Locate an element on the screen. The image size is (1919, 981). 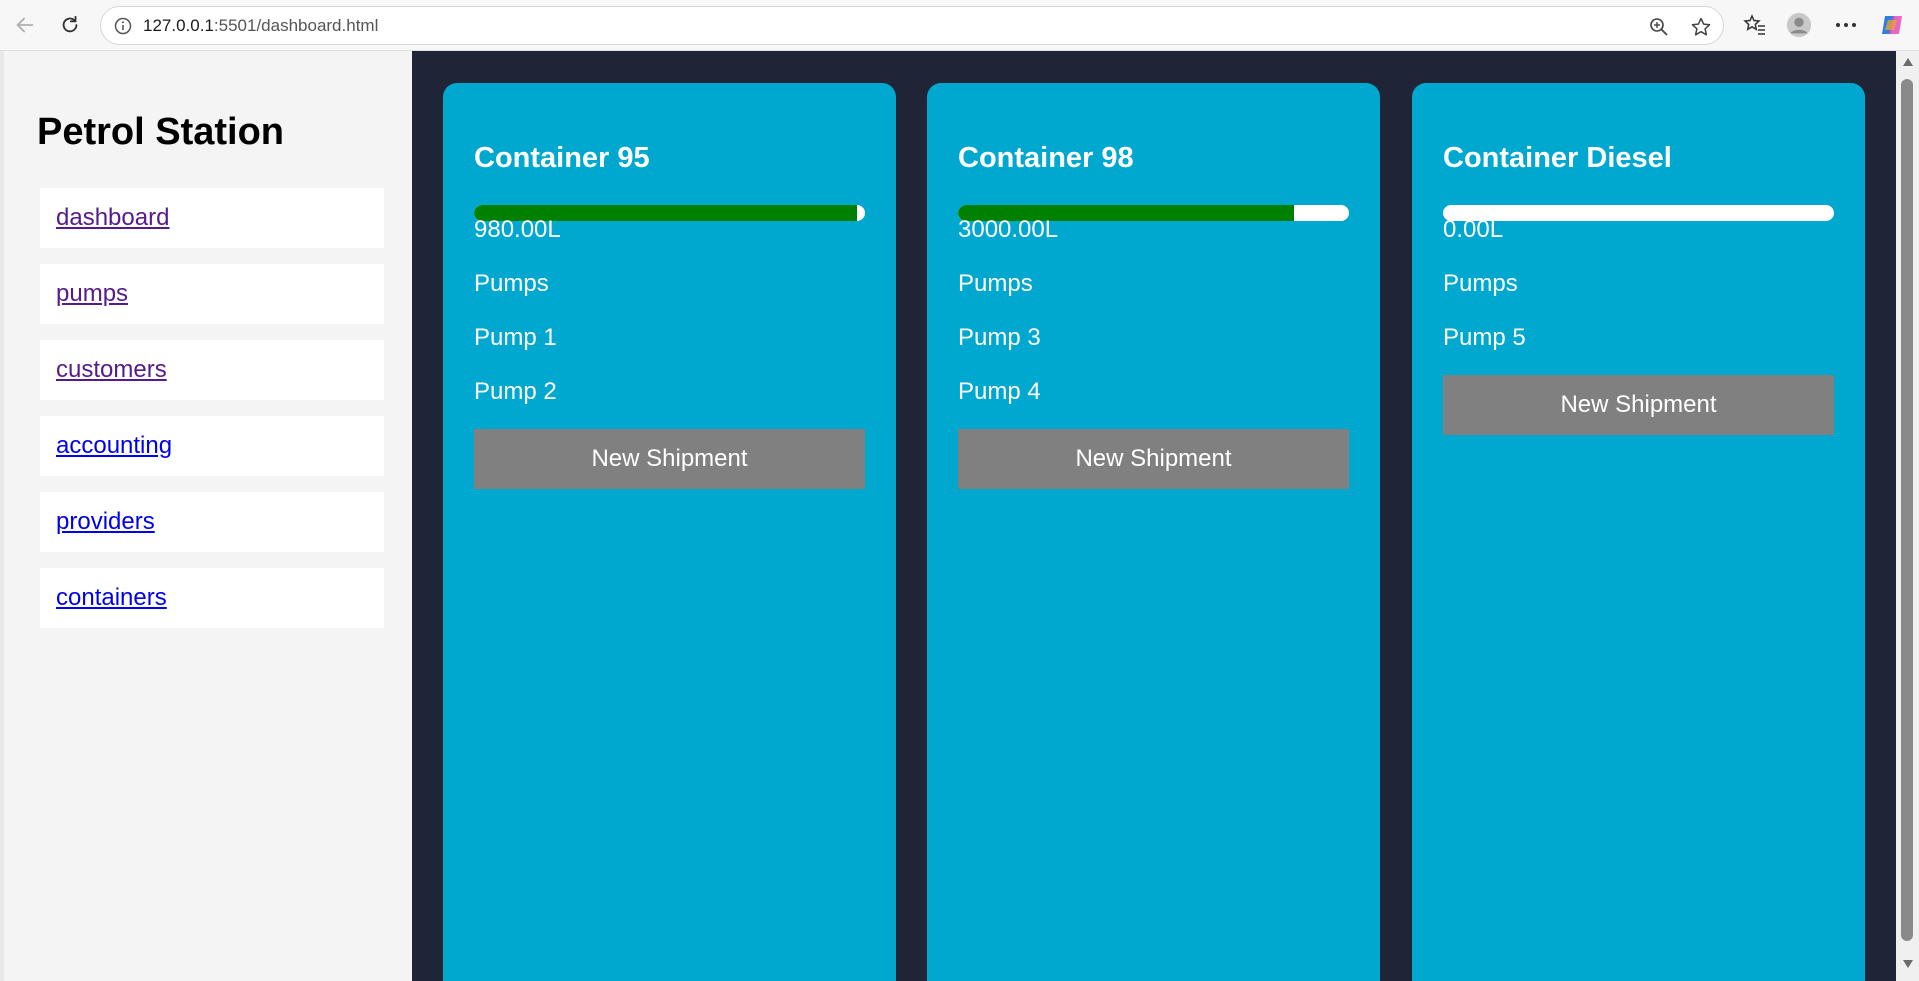
pump-item: Pump 1 is located at coordinates (515, 337).